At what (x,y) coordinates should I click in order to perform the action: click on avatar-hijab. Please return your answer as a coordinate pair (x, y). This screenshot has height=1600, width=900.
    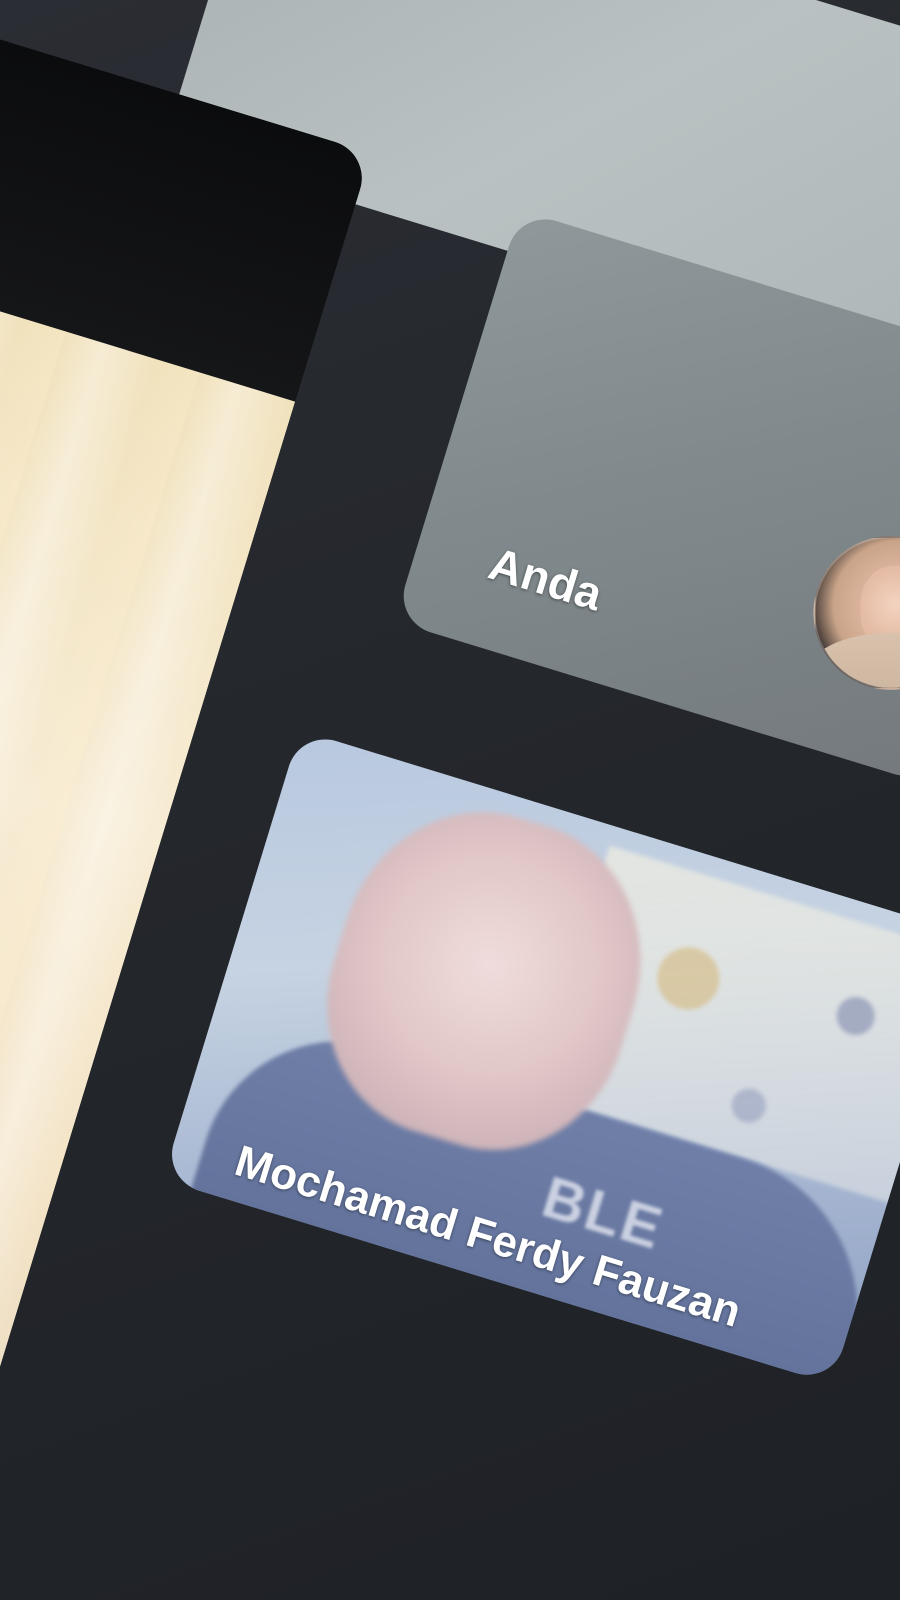
    Looking at the image, I should click on (856, 661).